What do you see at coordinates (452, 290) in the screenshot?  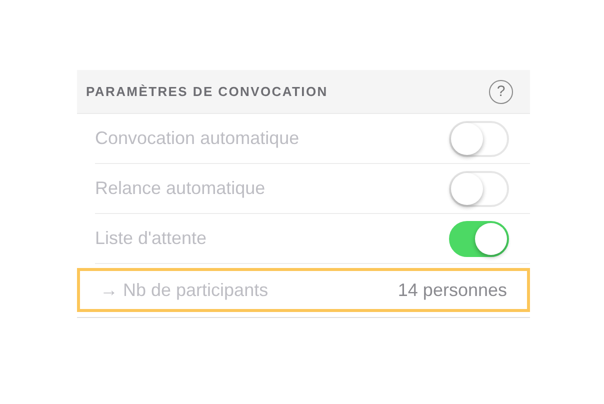 I see `setting-value: 14 personnes` at bounding box center [452, 290].